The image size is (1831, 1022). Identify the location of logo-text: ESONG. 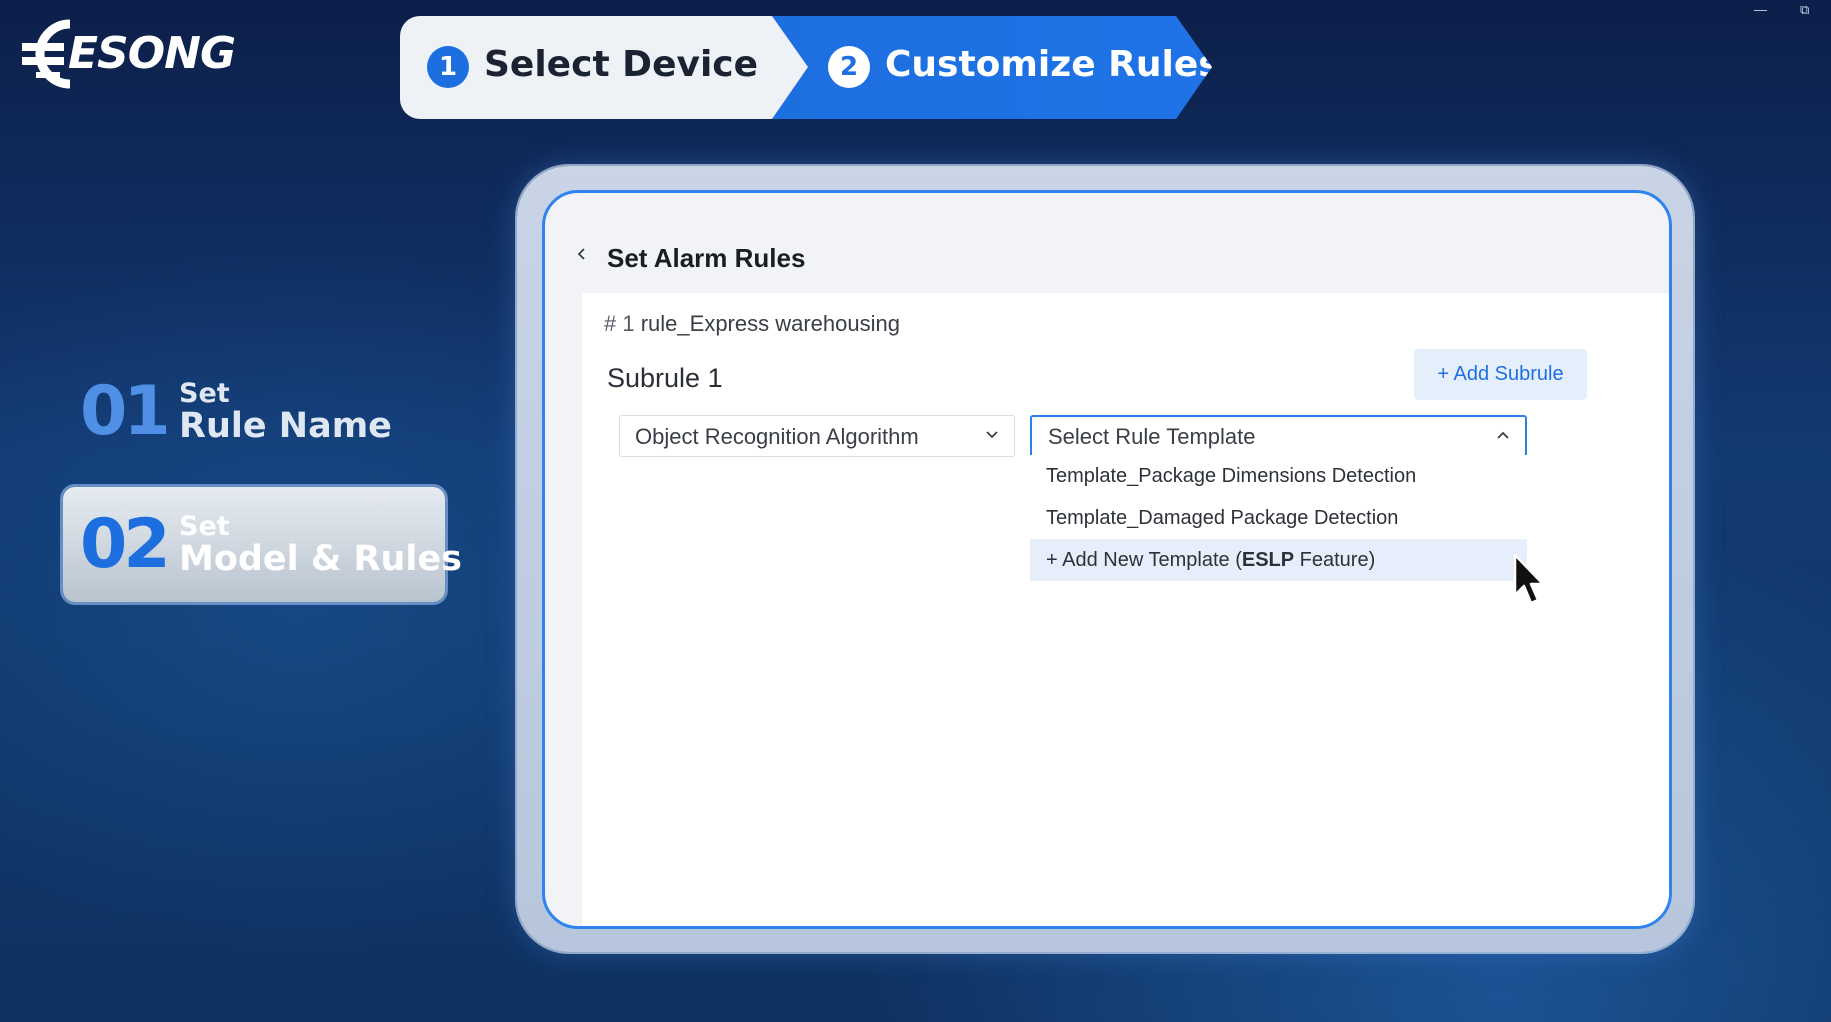
(152, 53).